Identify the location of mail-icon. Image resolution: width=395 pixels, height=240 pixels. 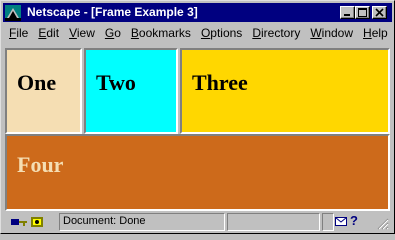
(341, 221).